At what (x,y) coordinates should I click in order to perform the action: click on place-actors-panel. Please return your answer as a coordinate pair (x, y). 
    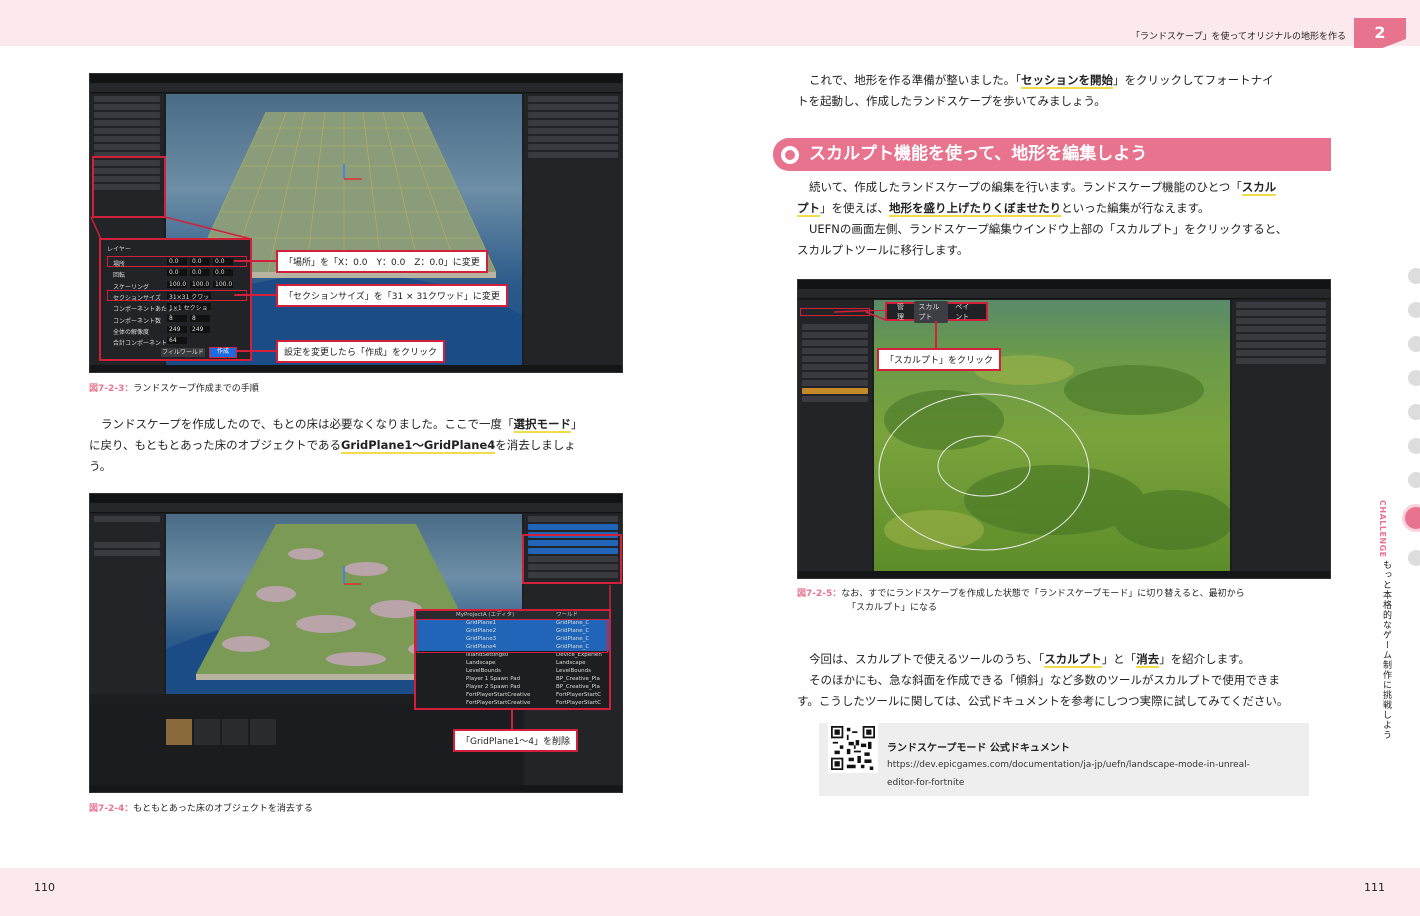
    Looking at the image, I should click on (127, 604).